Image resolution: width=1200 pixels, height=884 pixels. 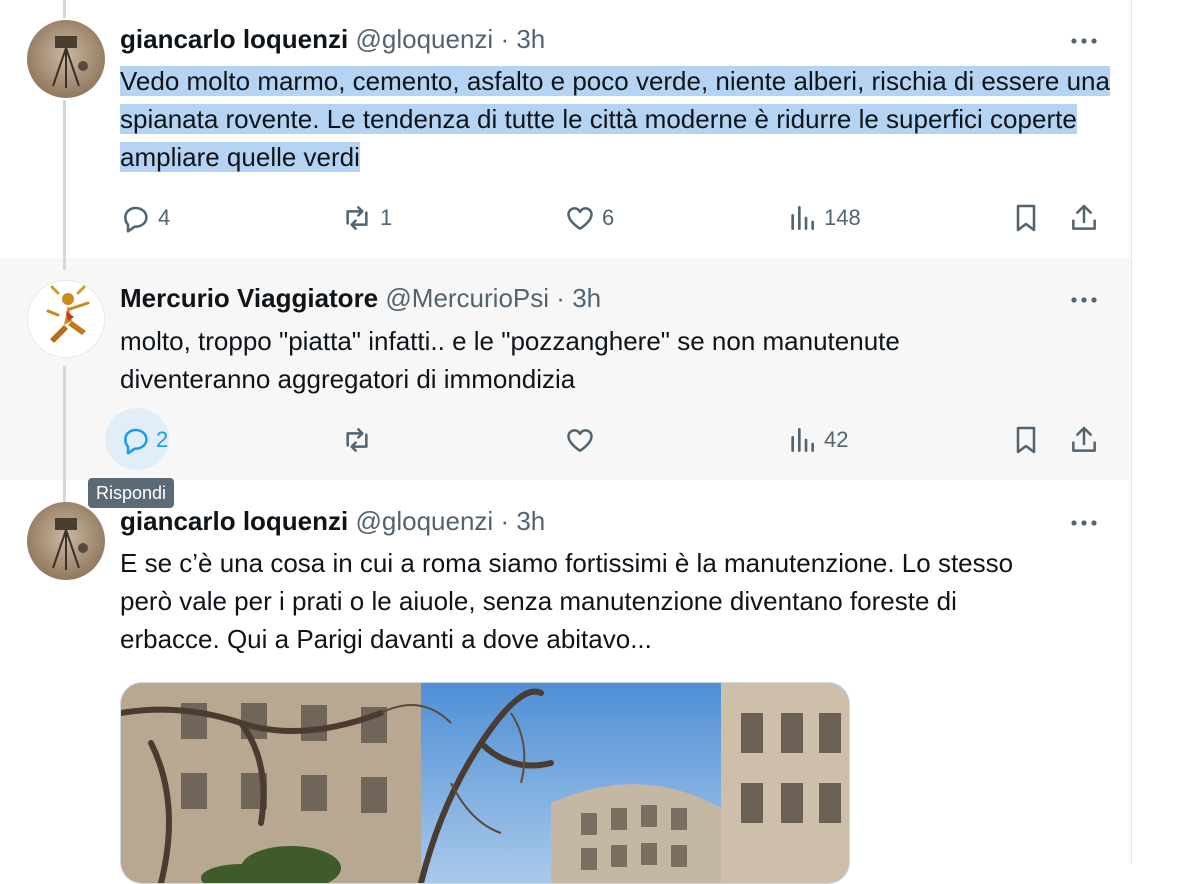 What do you see at coordinates (64, 9) in the screenshot?
I see `thread-line-top` at bounding box center [64, 9].